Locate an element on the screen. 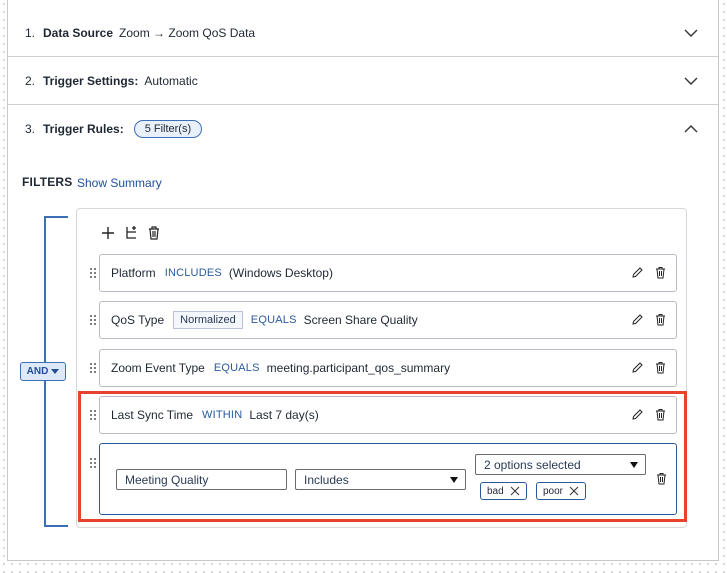  section-title: Trigger Rules: is located at coordinates (83, 129).